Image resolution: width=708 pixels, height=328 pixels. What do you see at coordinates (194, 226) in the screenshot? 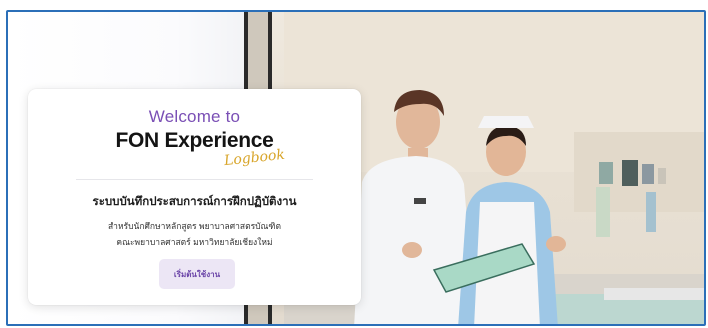
I see `subtitle-line-1: สำหรับนักศึกษาหลักสูตร พยาบาลศาสตรบัณฑิต` at bounding box center [194, 226].